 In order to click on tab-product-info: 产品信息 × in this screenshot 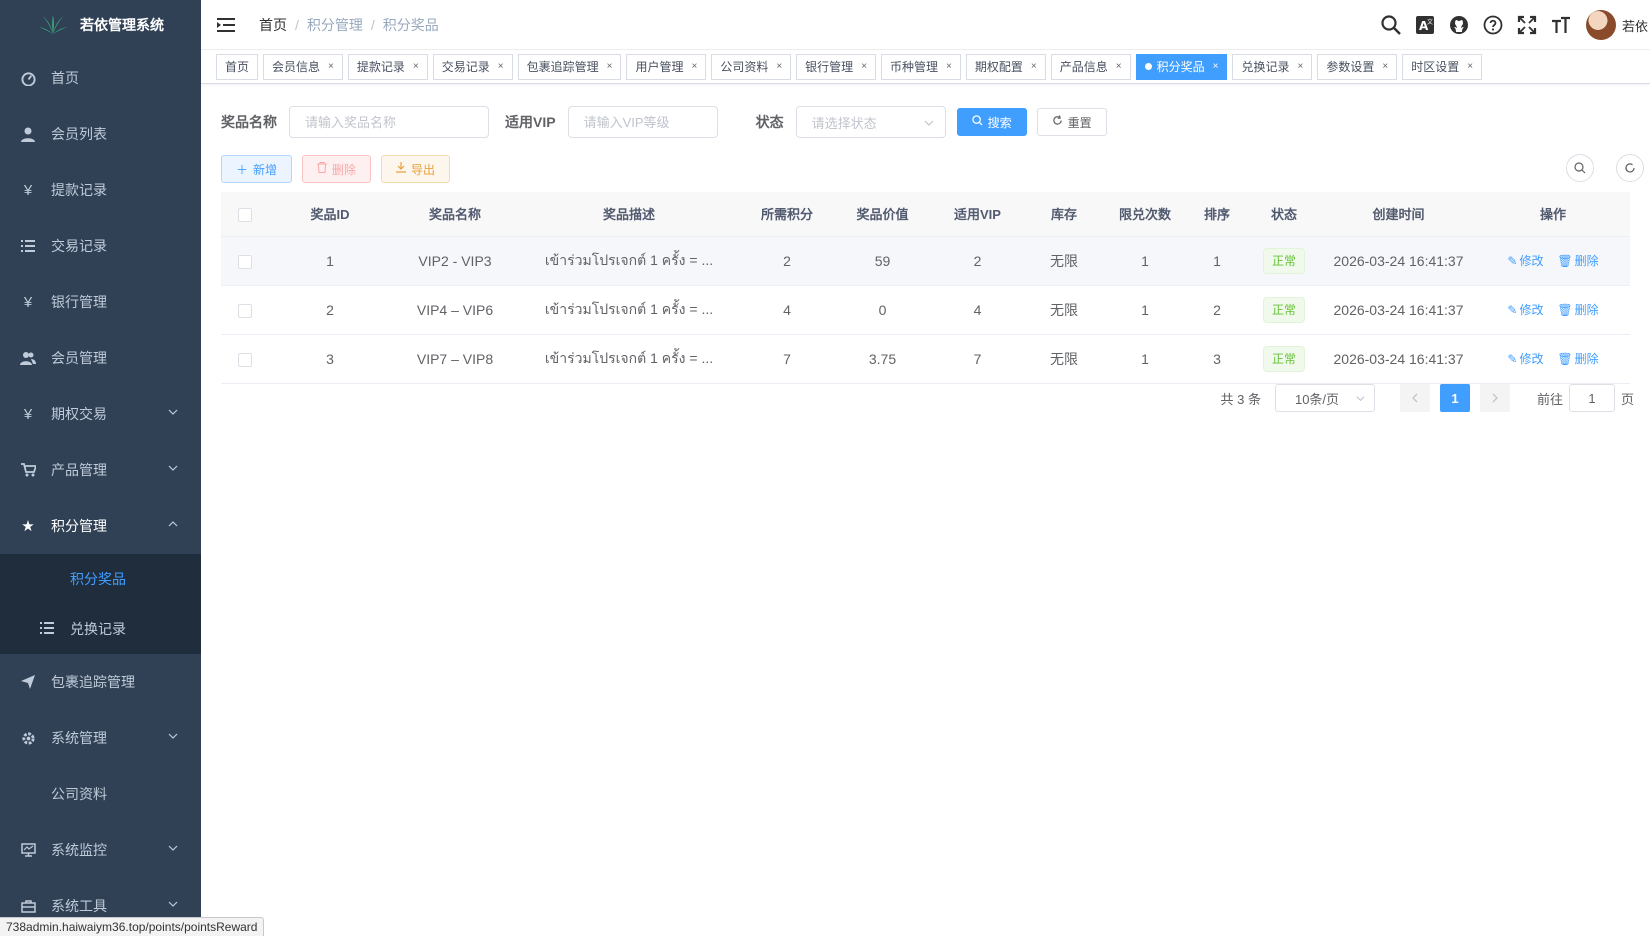, I will do `click(1090, 66)`.